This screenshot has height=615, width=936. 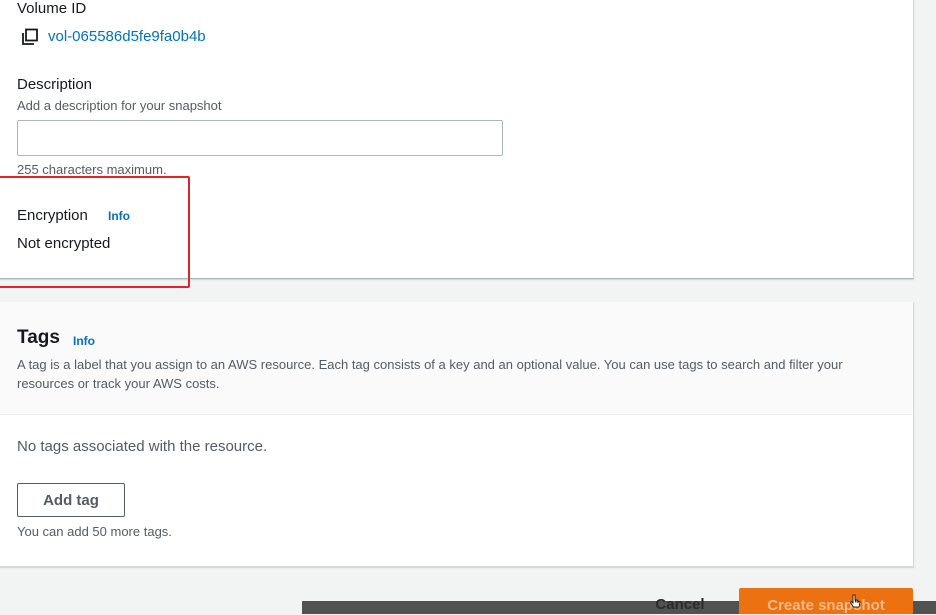 What do you see at coordinates (84, 341) in the screenshot?
I see `tags-info-link: Info` at bounding box center [84, 341].